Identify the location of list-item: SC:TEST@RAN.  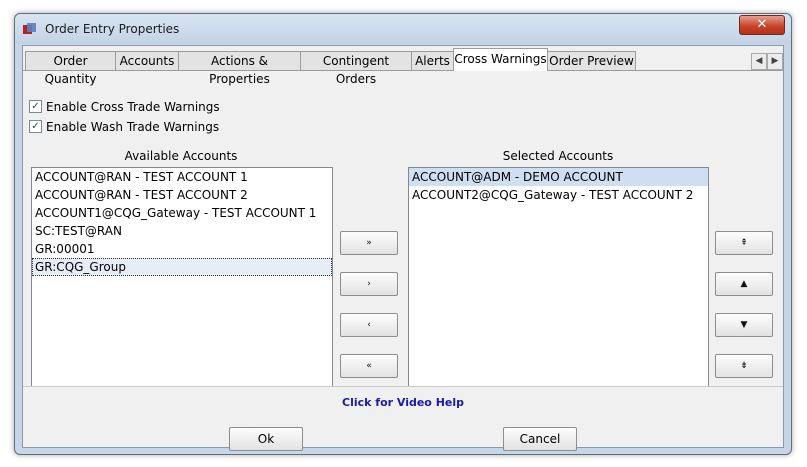
(182, 231).